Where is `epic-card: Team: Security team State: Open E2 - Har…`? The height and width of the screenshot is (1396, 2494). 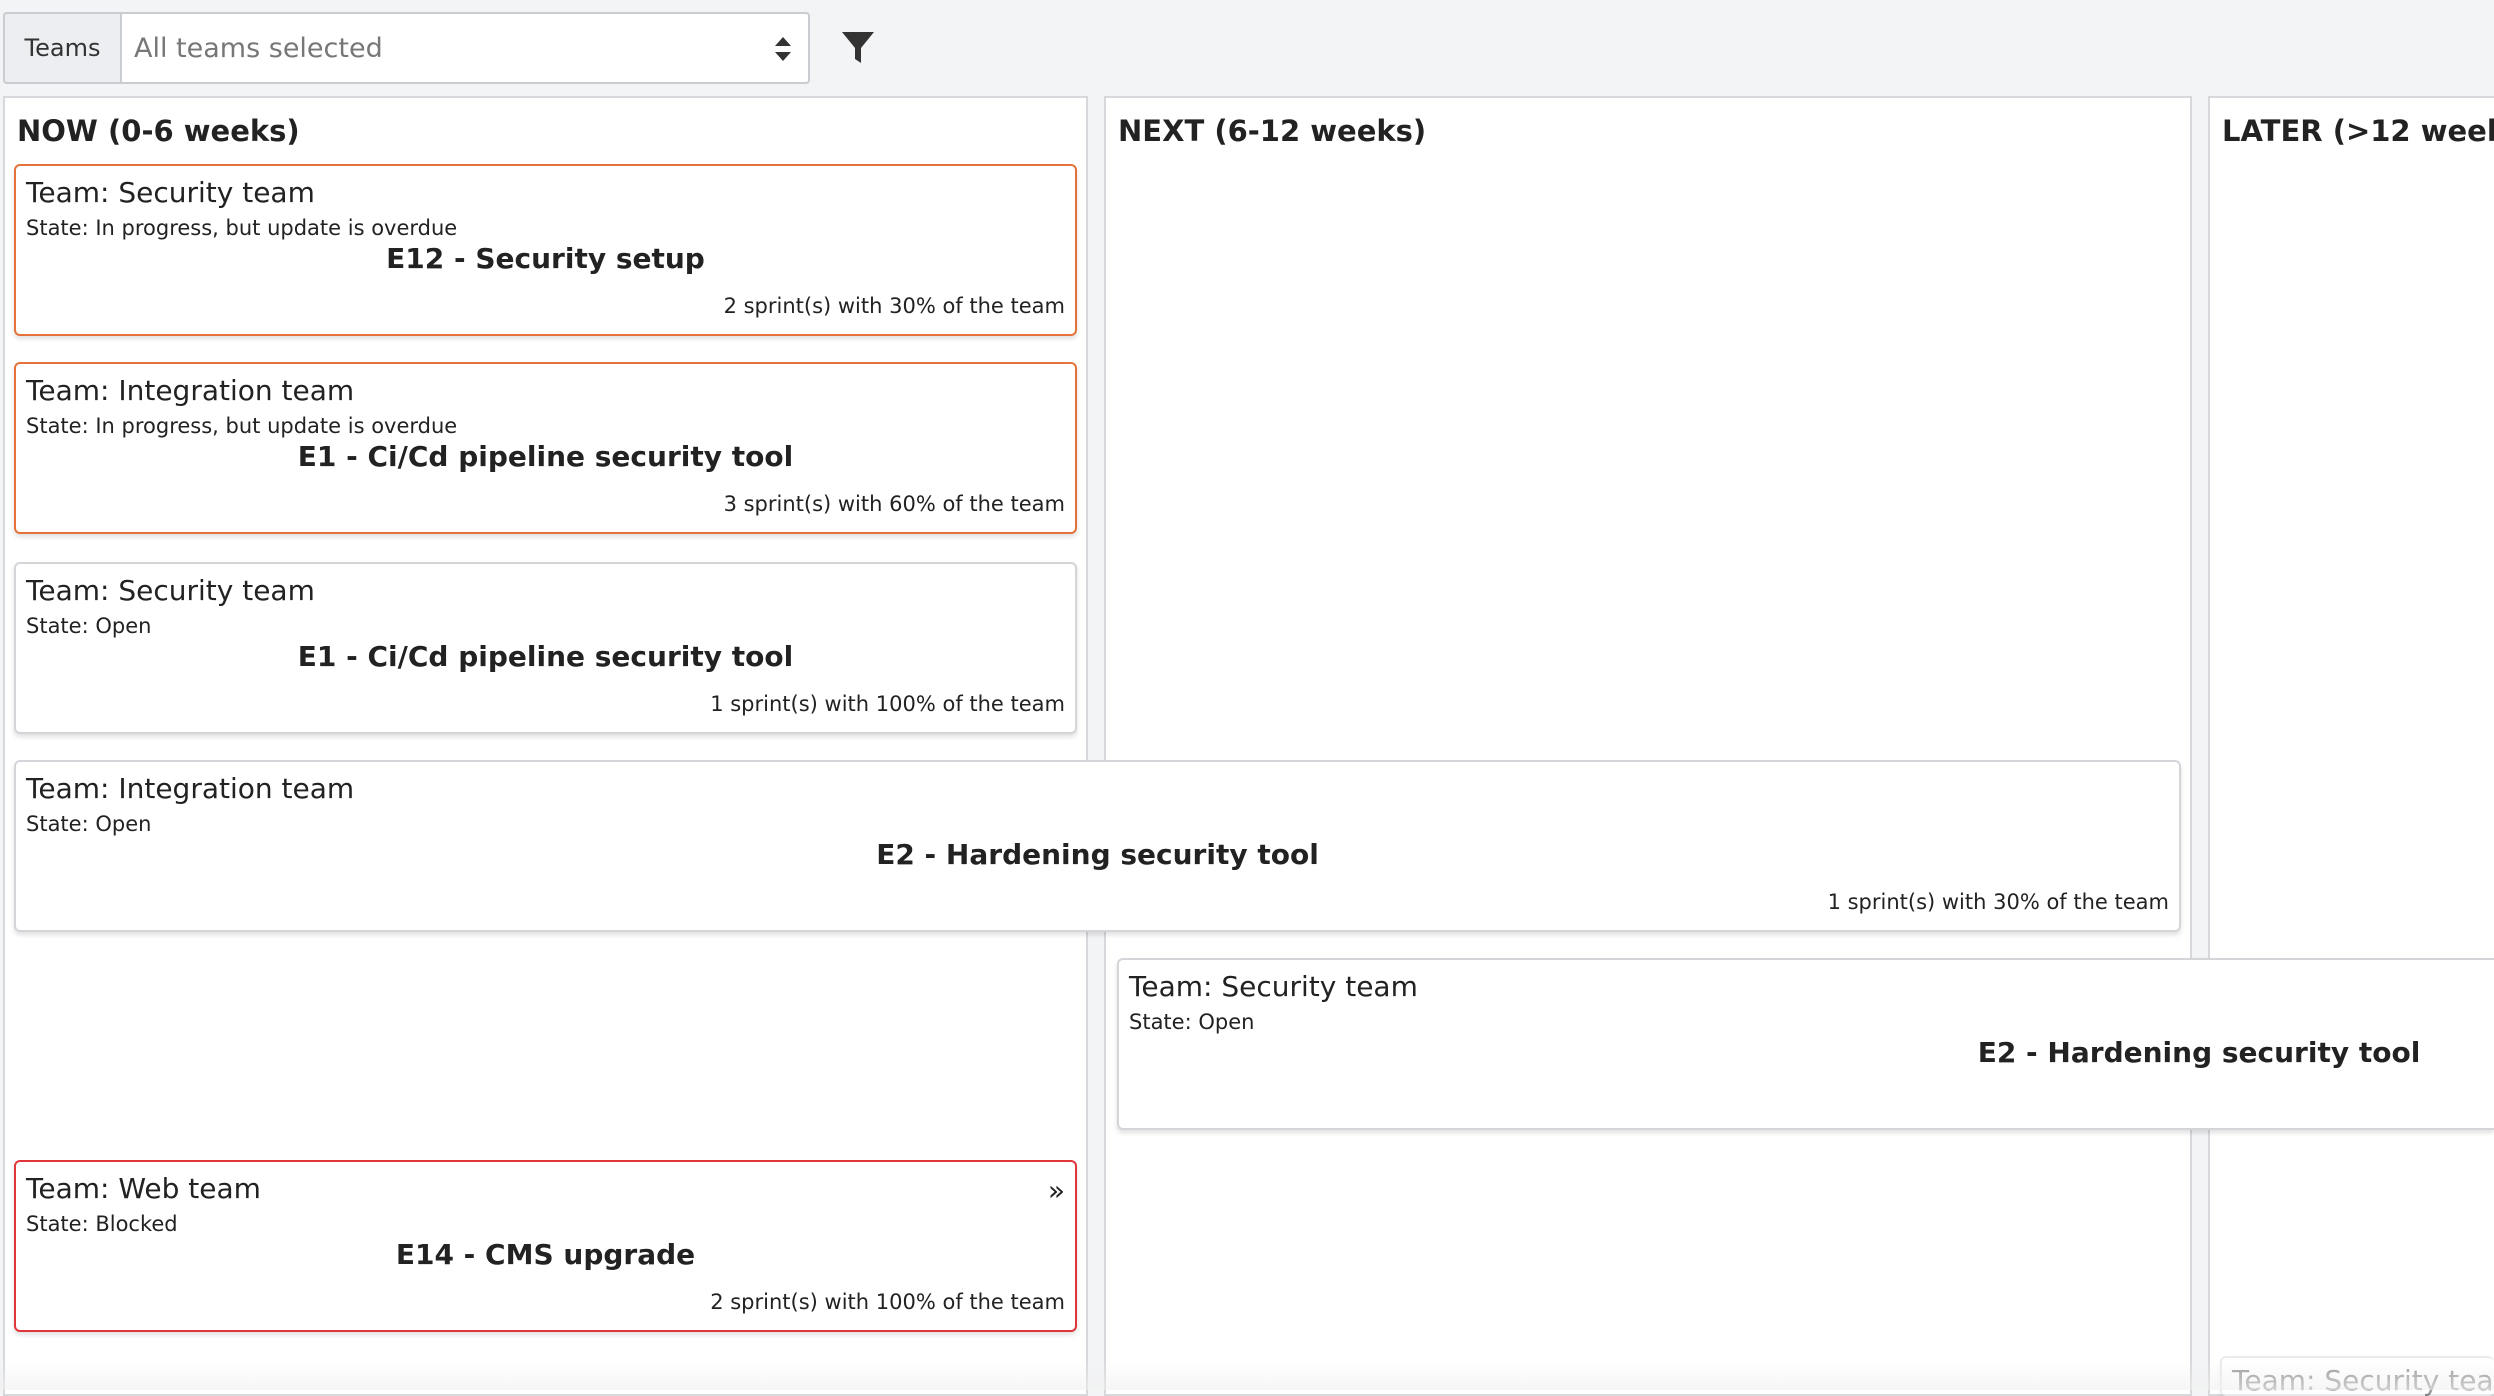
epic-card: Team: Security team State: Open E2 - Har… is located at coordinates (1805, 1044).